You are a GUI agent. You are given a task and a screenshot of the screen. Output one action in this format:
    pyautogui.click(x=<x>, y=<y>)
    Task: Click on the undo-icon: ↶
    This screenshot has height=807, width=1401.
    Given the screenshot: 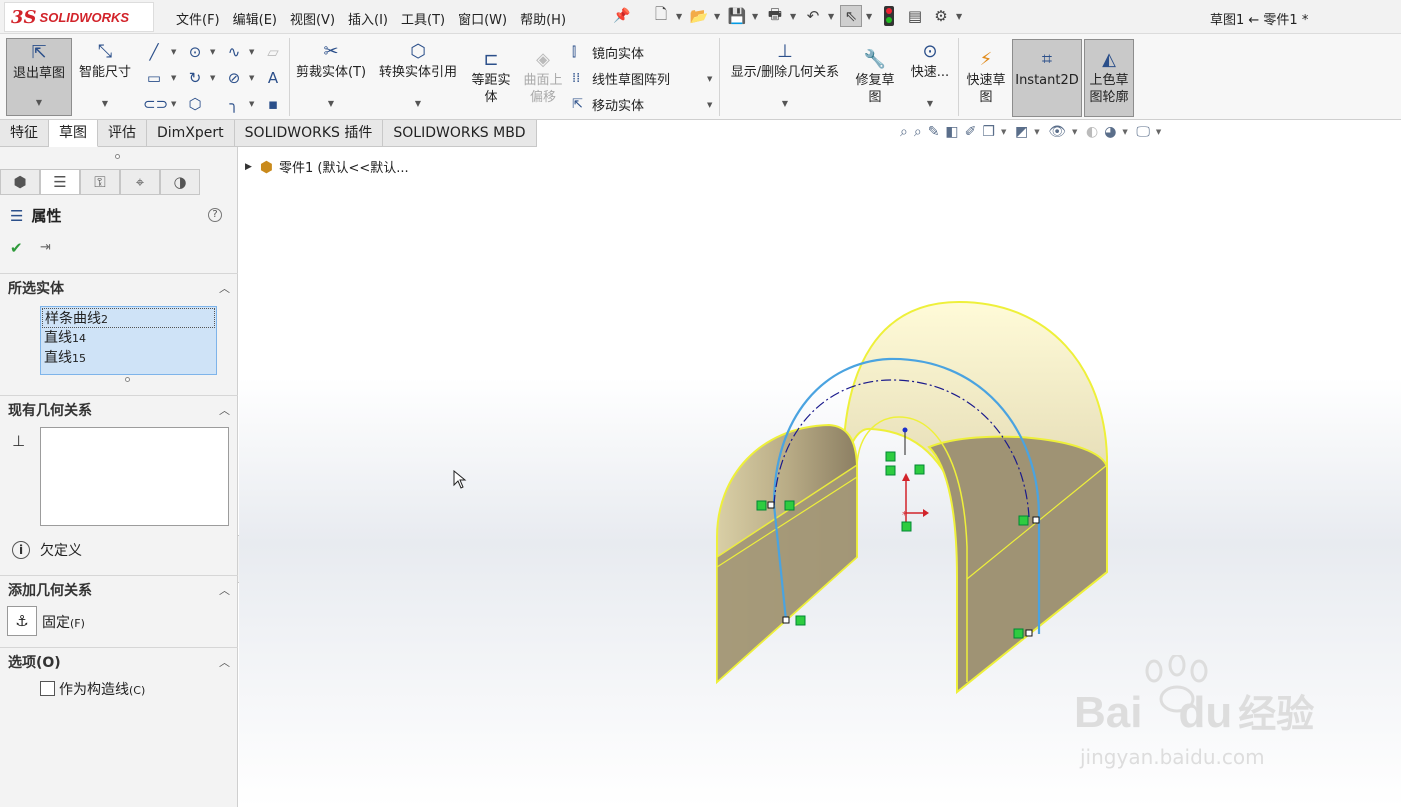 What is the action you would take?
    pyautogui.click(x=813, y=16)
    